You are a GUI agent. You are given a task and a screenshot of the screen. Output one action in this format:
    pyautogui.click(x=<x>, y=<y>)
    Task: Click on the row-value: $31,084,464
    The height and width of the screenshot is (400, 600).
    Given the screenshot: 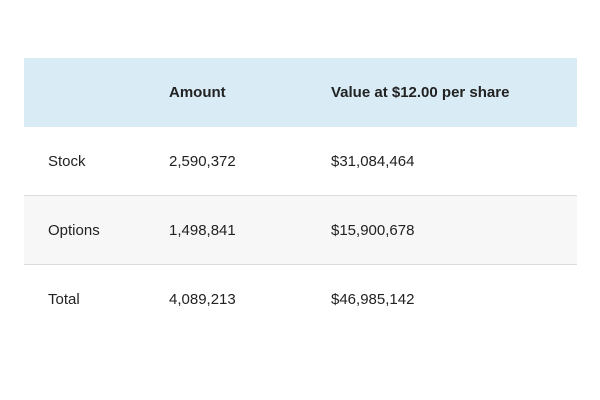 What is the action you would take?
    pyautogui.click(x=373, y=161)
    